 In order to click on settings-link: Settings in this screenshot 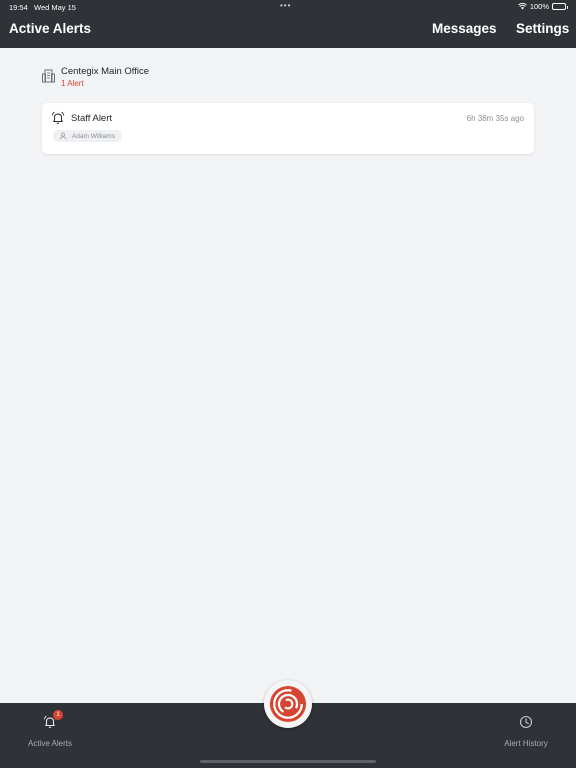, I will do `click(542, 28)`.